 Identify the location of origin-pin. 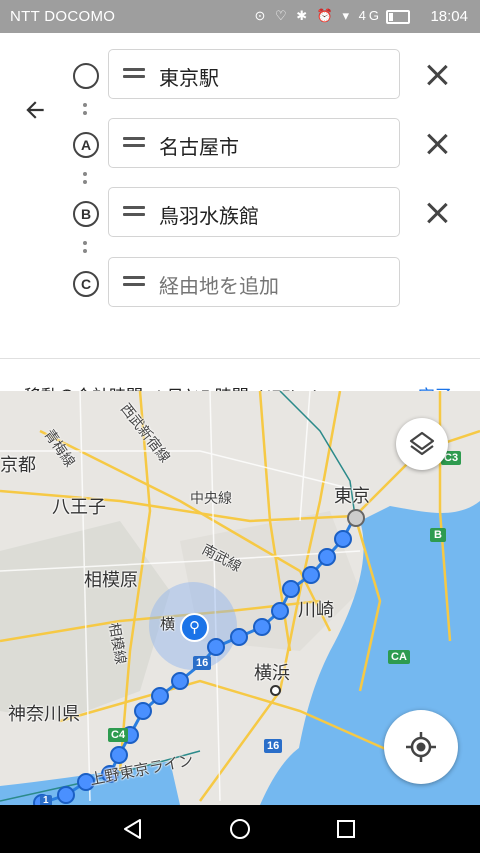
(356, 518).